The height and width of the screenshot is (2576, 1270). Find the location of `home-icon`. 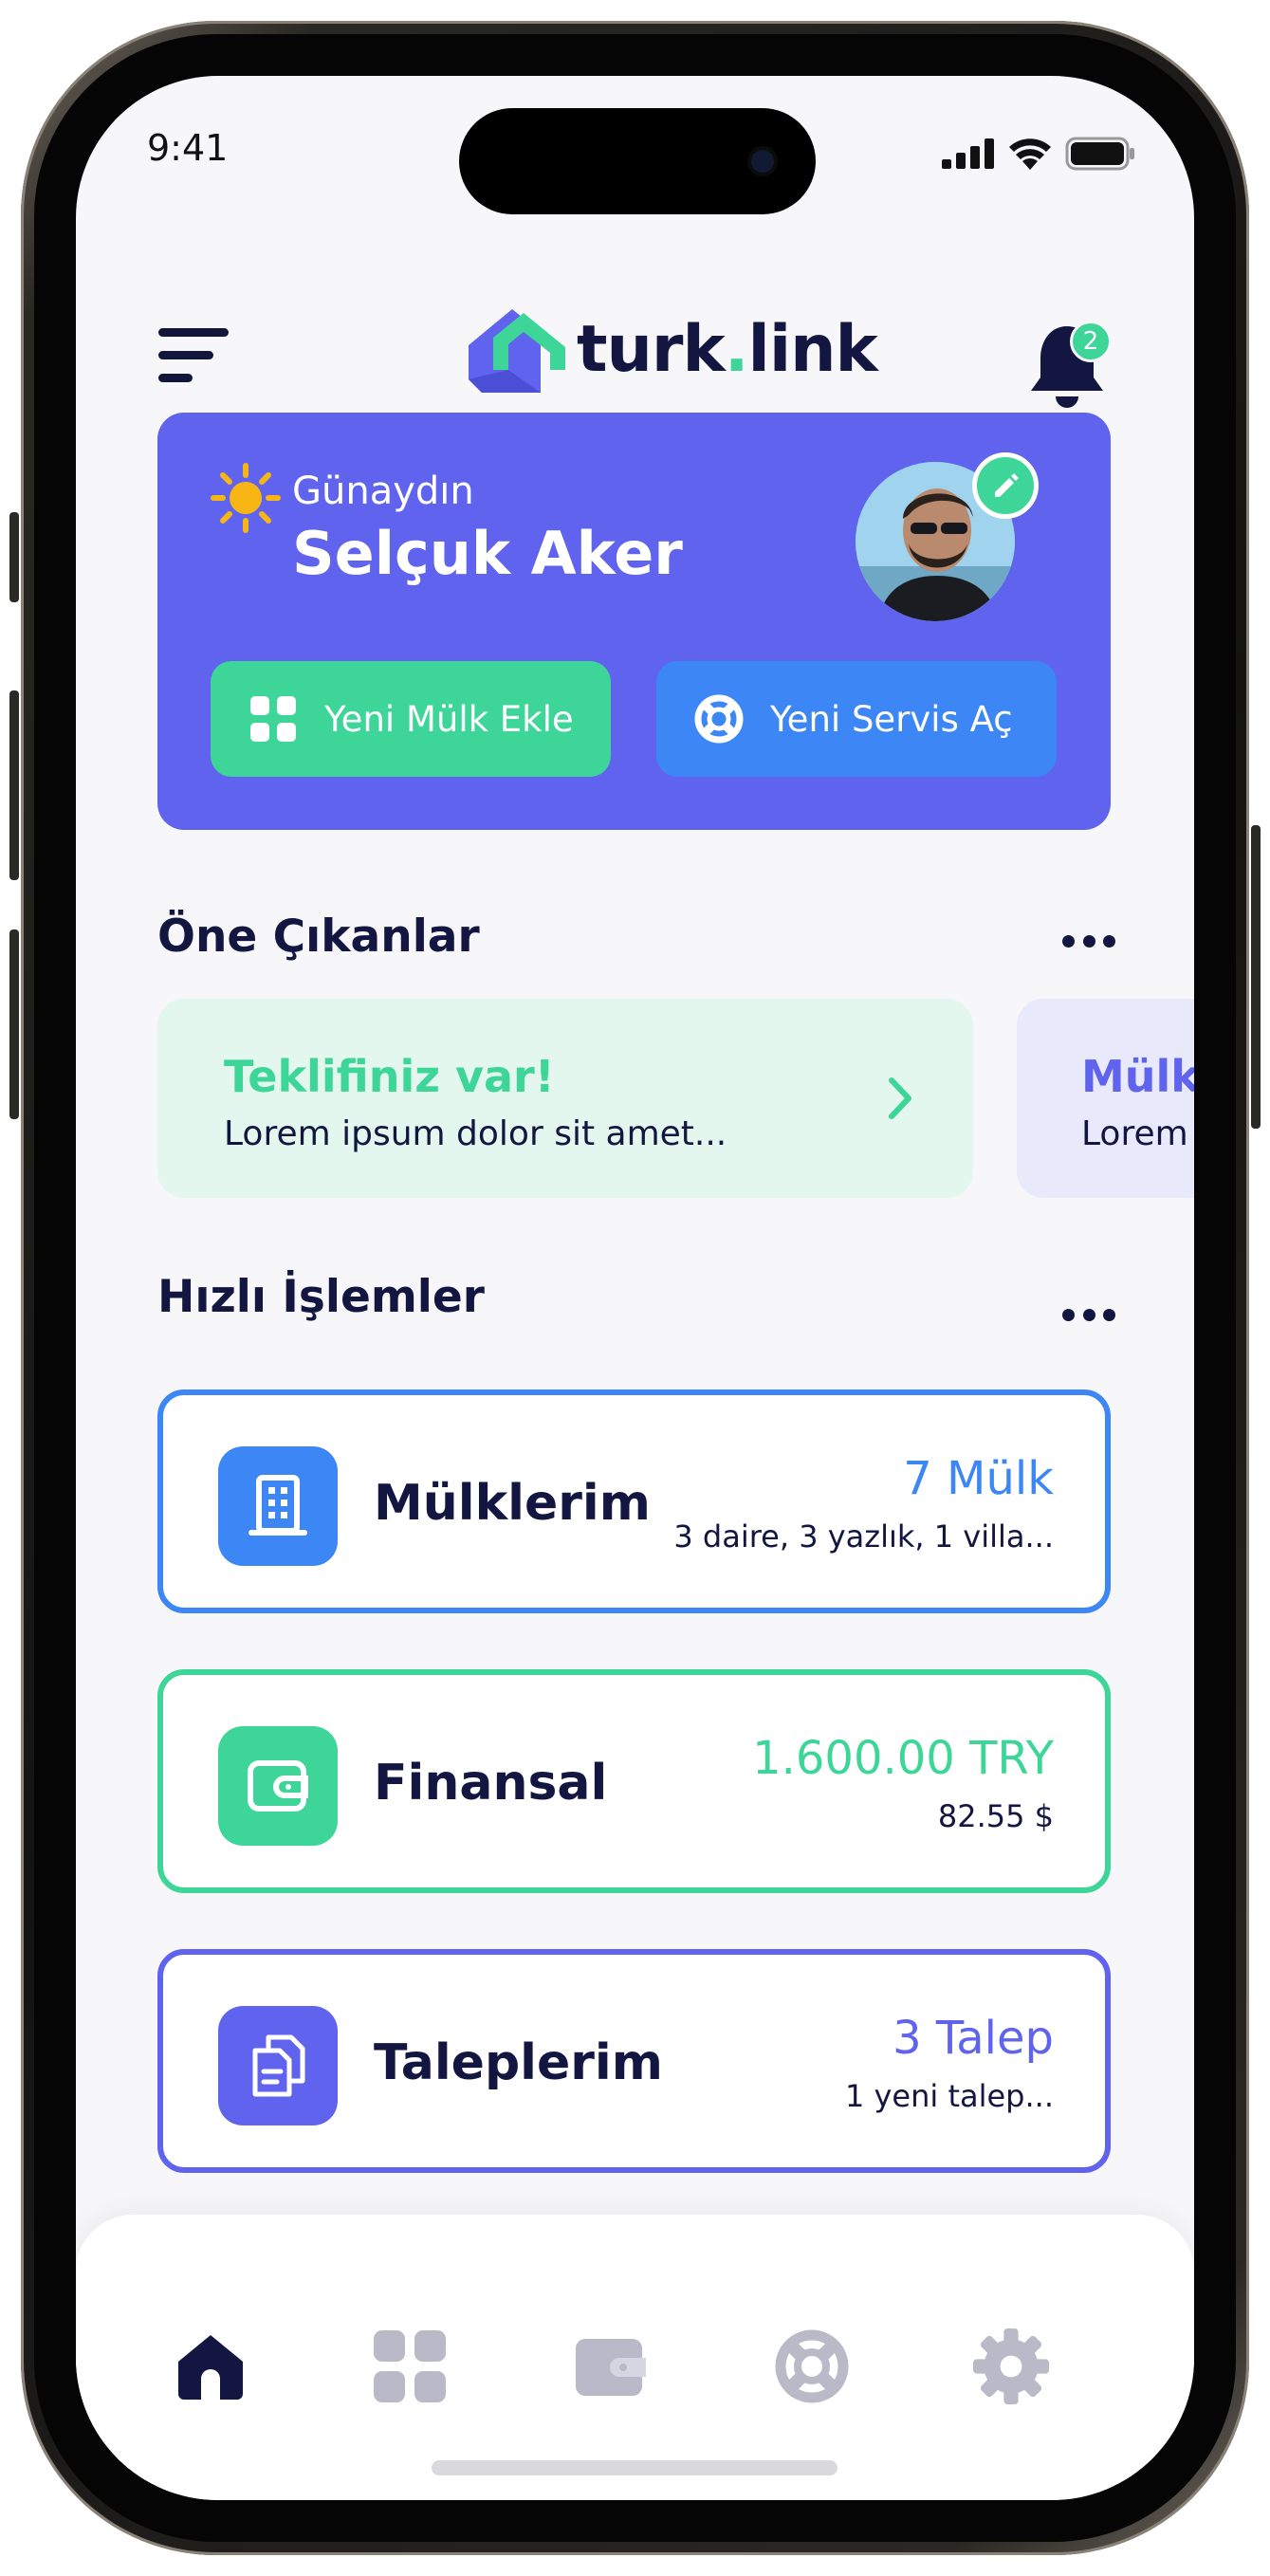

home-icon is located at coordinates (210, 2367).